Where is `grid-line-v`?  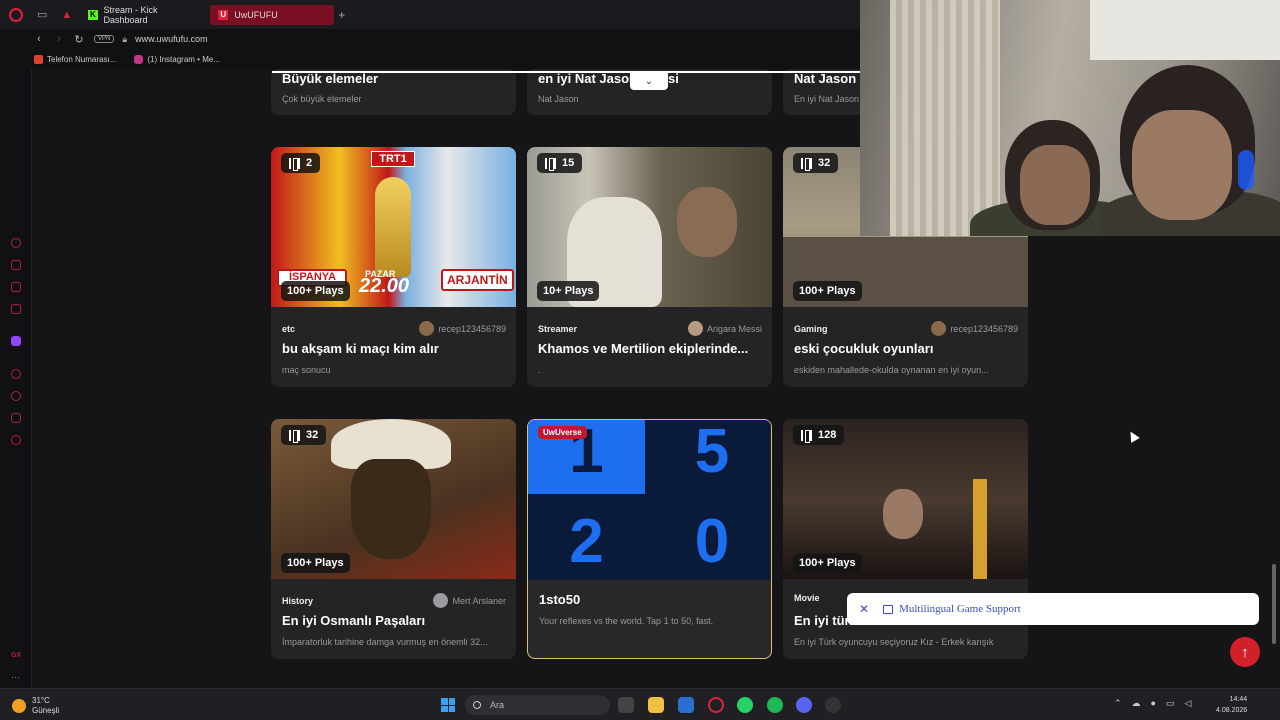 grid-line-v is located at coordinates (649, 500).